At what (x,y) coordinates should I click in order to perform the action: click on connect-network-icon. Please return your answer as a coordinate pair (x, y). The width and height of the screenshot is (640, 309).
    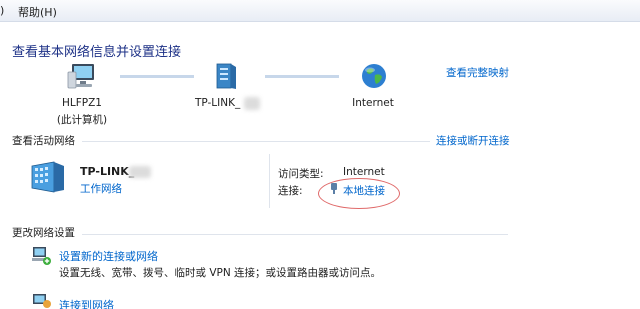
    Looking at the image, I should click on (42, 301).